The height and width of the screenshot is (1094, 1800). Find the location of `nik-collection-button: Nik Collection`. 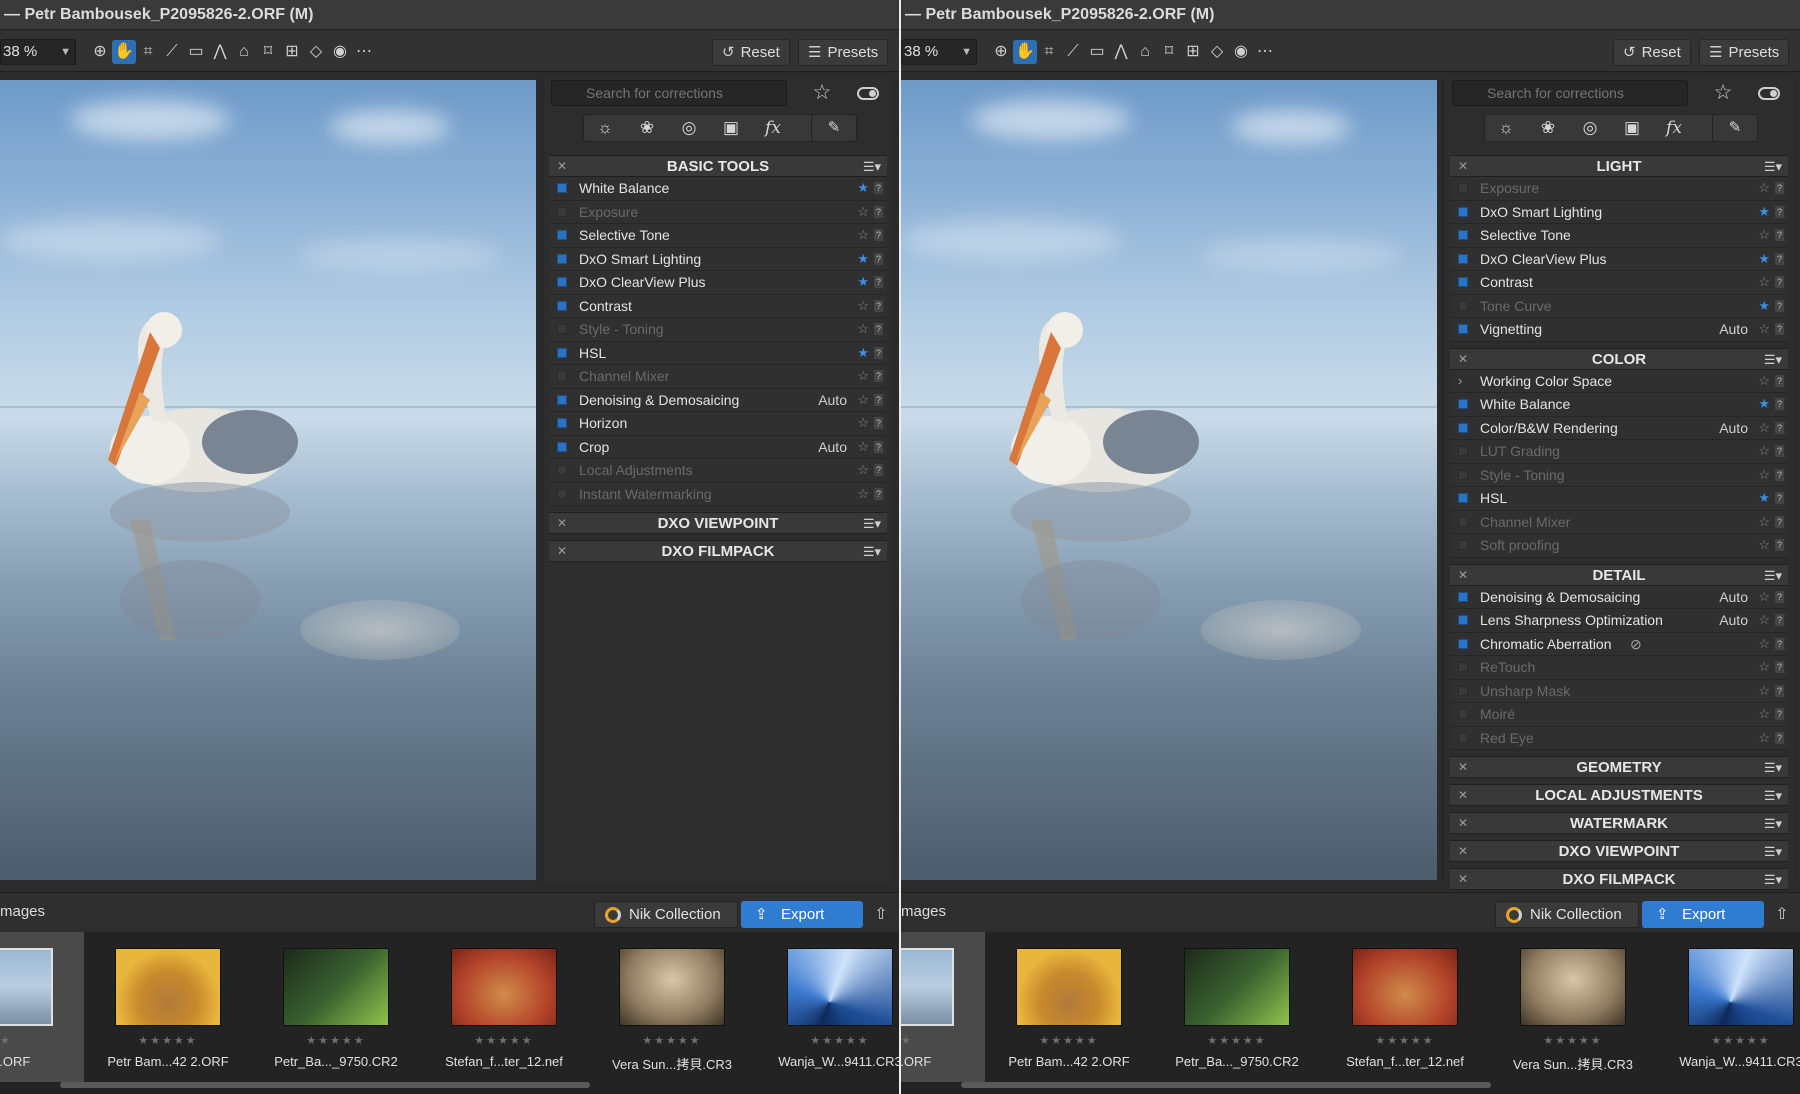

nik-collection-button: Nik Collection is located at coordinates (666, 914).